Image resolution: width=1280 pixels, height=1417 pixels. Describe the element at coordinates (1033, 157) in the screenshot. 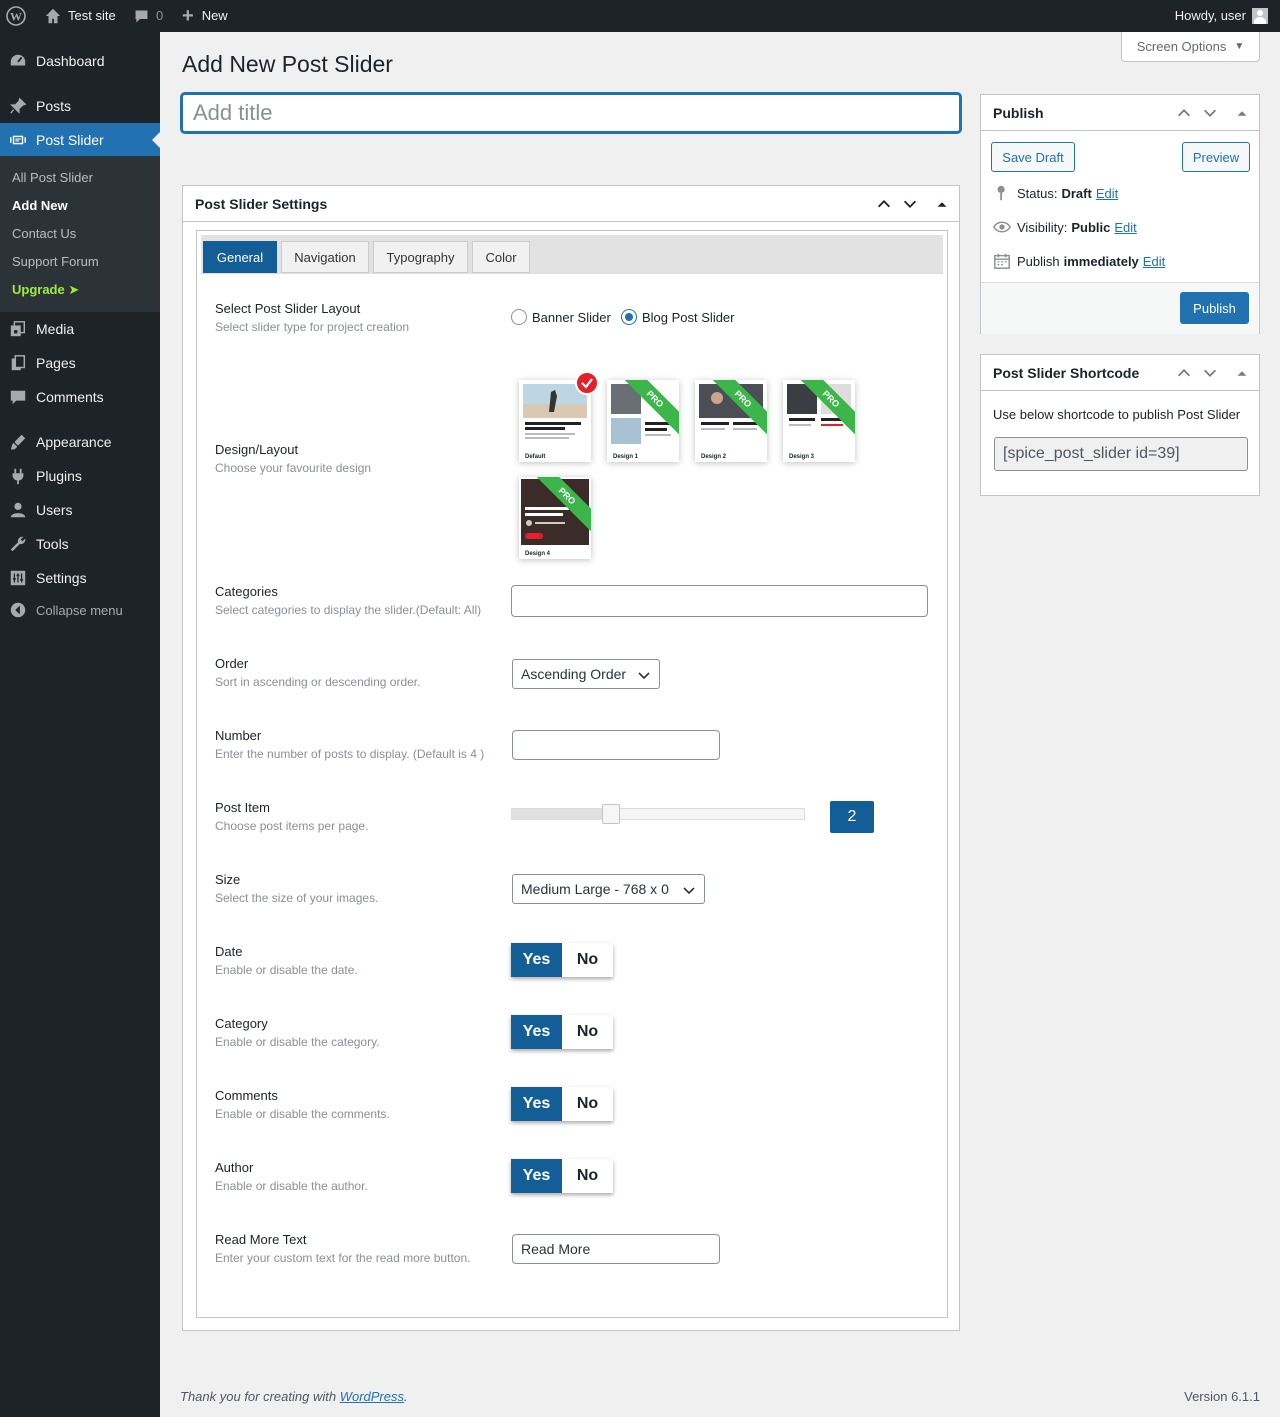

I see `save-draft-button: Save Draft` at that location.